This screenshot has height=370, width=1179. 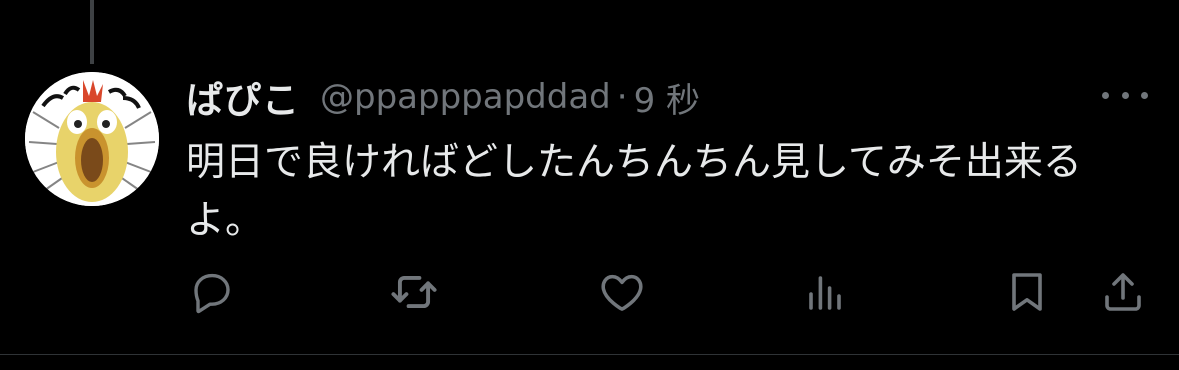 I want to click on retweet-button, so click(x=414, y=292).